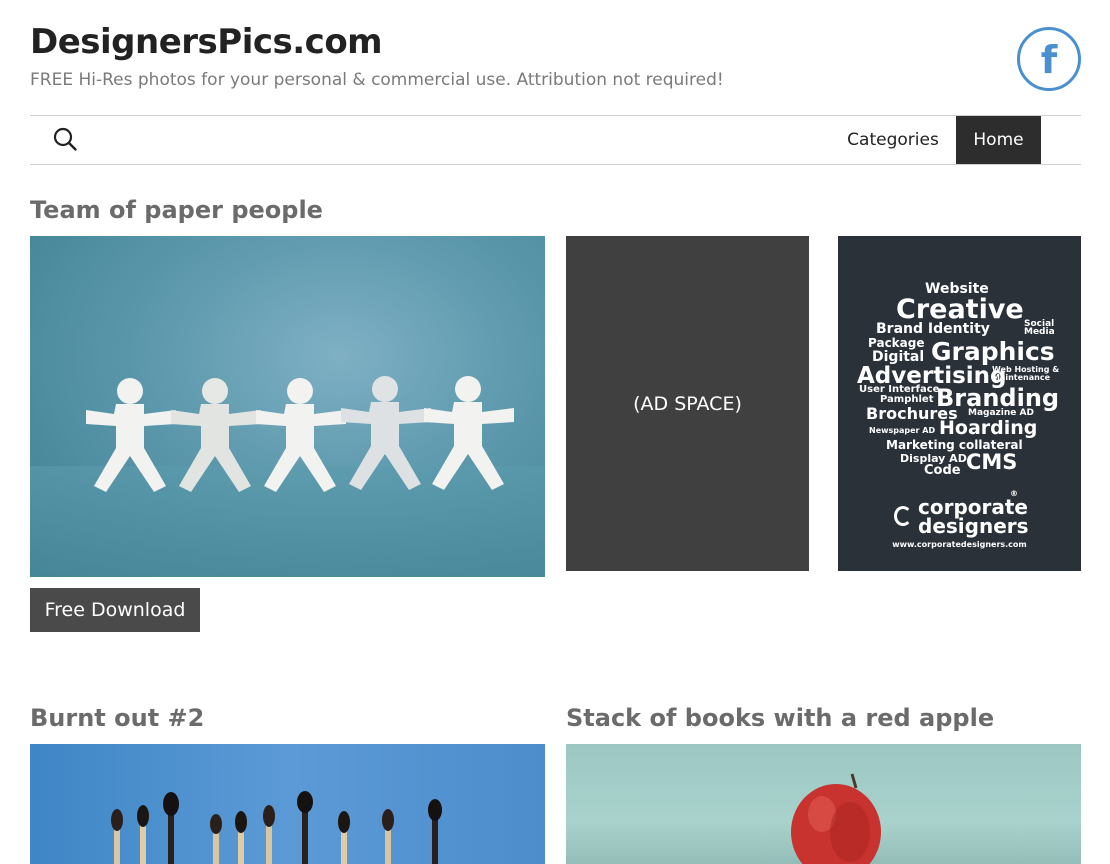 The width and height of the screenshot is (1110, 864). What do you see at coordinates (1014, 493) in the screenshot?
I see `registered-mark: ®` at bounding box center [1014, 493].